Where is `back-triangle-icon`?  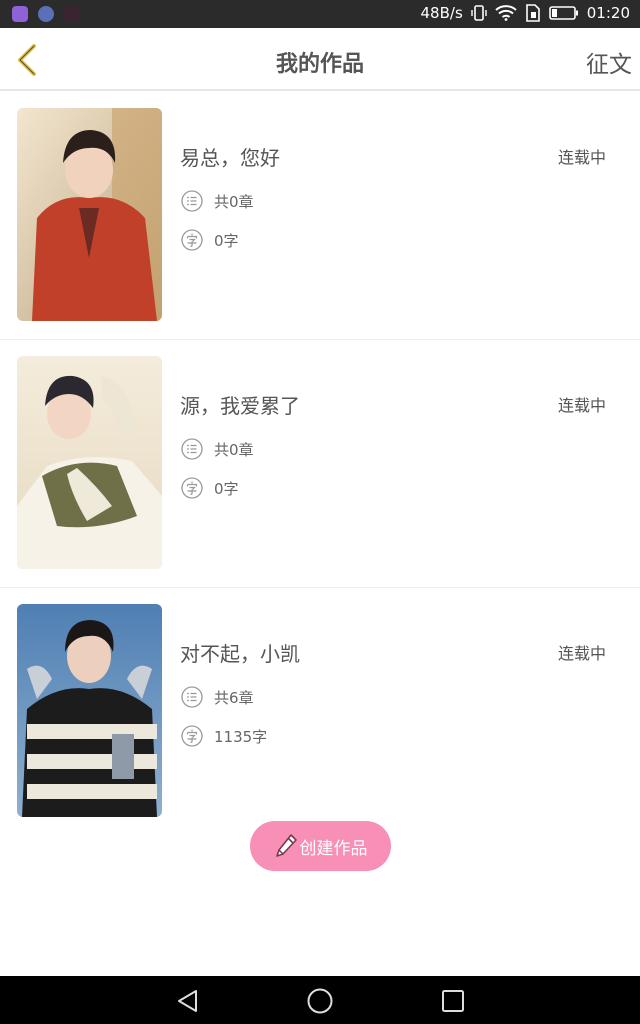
back-triangle-icon is located at coordinates (187, 1001).